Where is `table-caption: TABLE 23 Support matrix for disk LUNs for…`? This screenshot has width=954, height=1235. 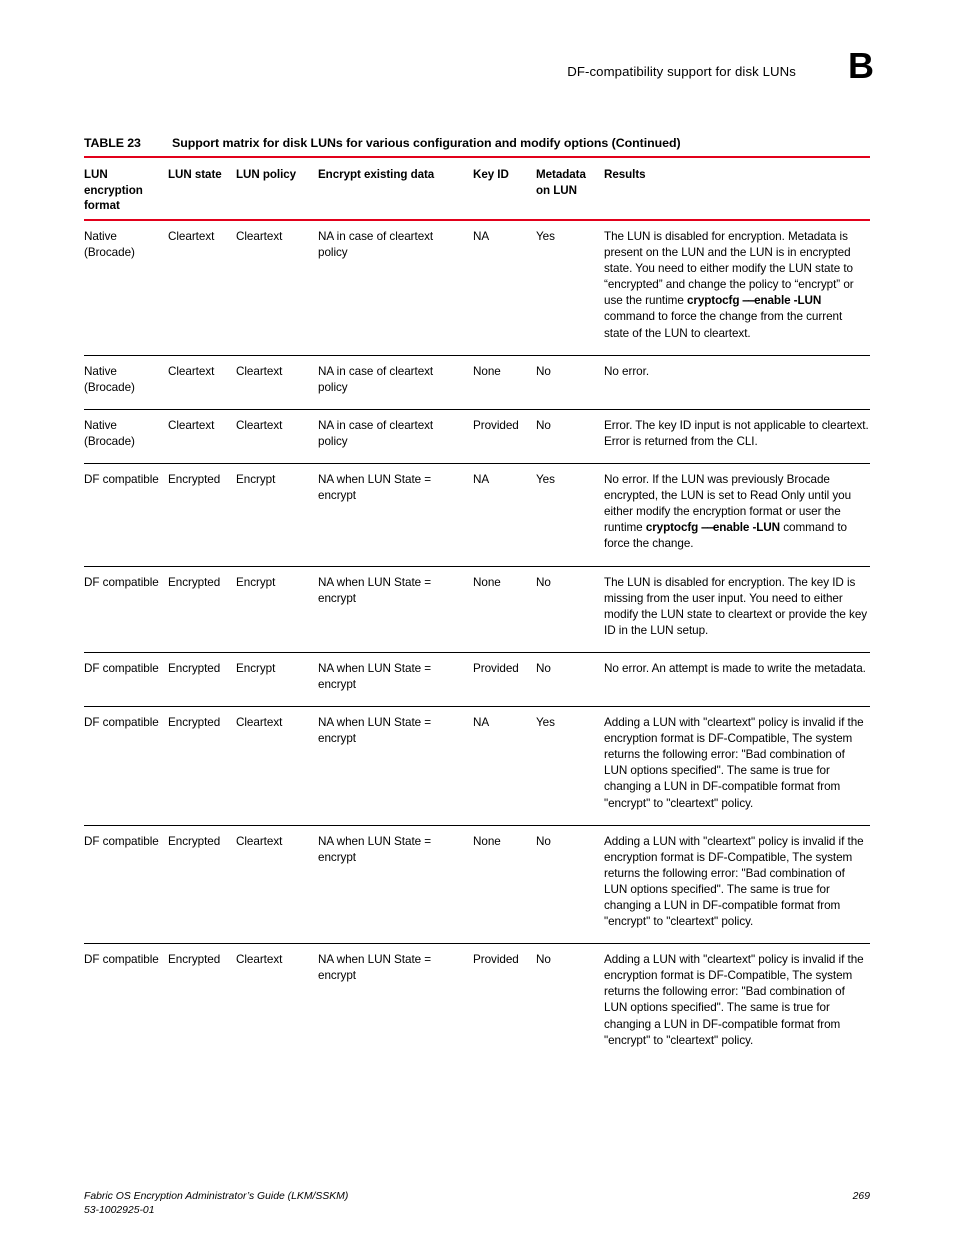
table-caption: TABLE 23 Support matrix for disk LUNs for… is located at coordinates (479, 143).